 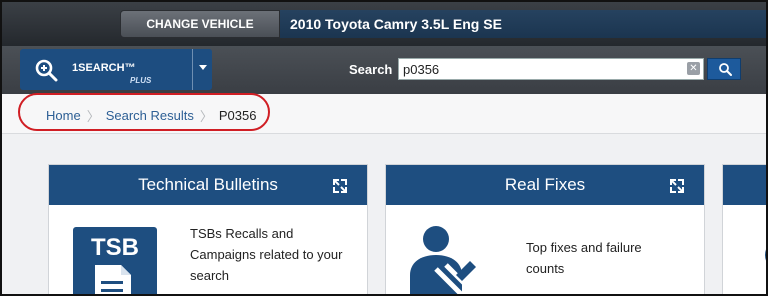 What do you see at coordinates (200, 24) in the screenshot?
I see `change-vehicle-button: CHANGE VEHICLE` at bounding box center [200, 24].